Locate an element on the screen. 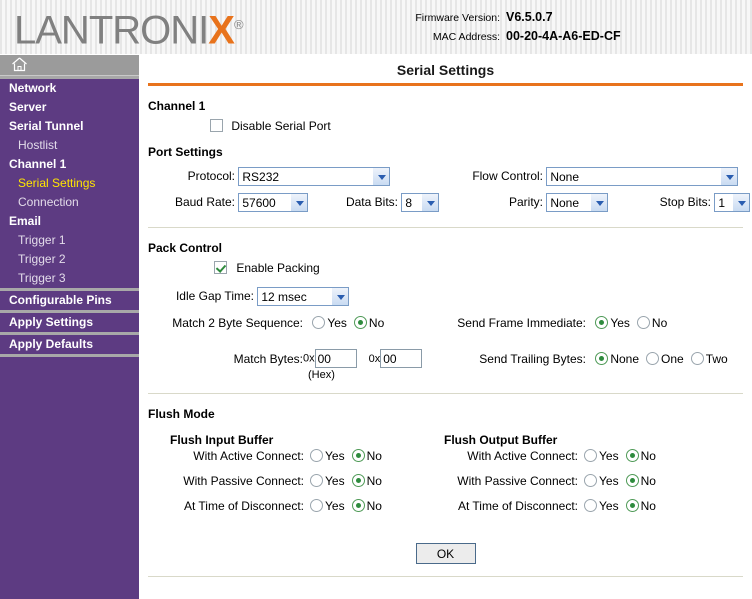  flush-input-buffer-heading: Flush Input Buffer is located at coordinates (222, 440).